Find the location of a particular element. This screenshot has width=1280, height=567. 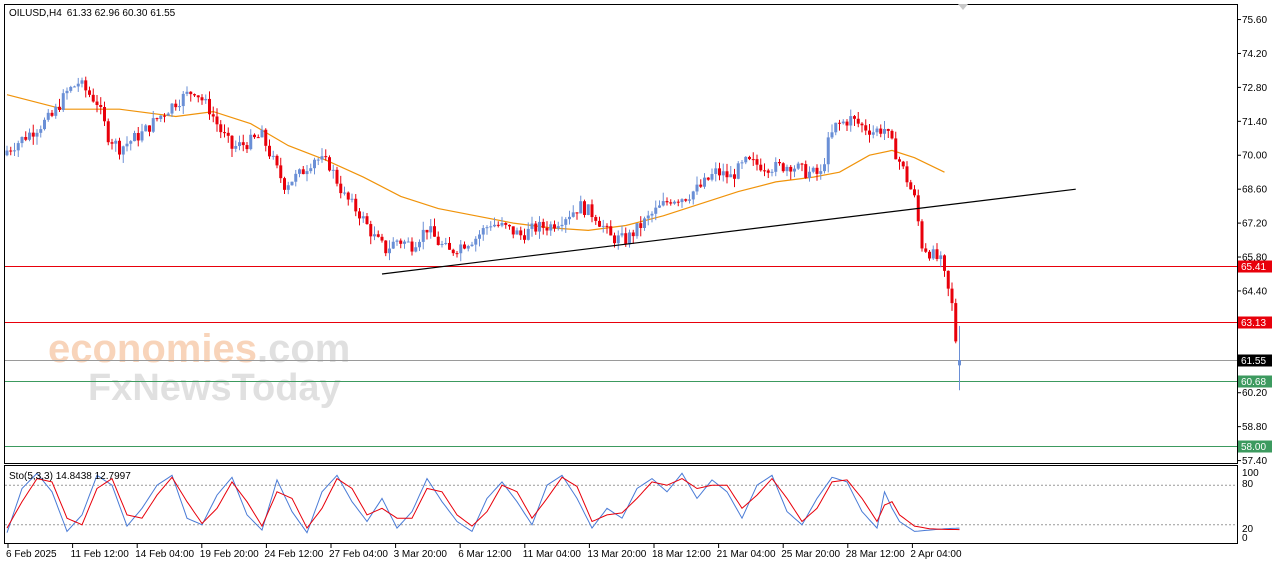

watermark-economies: economies is located at coordinates (152, 349).